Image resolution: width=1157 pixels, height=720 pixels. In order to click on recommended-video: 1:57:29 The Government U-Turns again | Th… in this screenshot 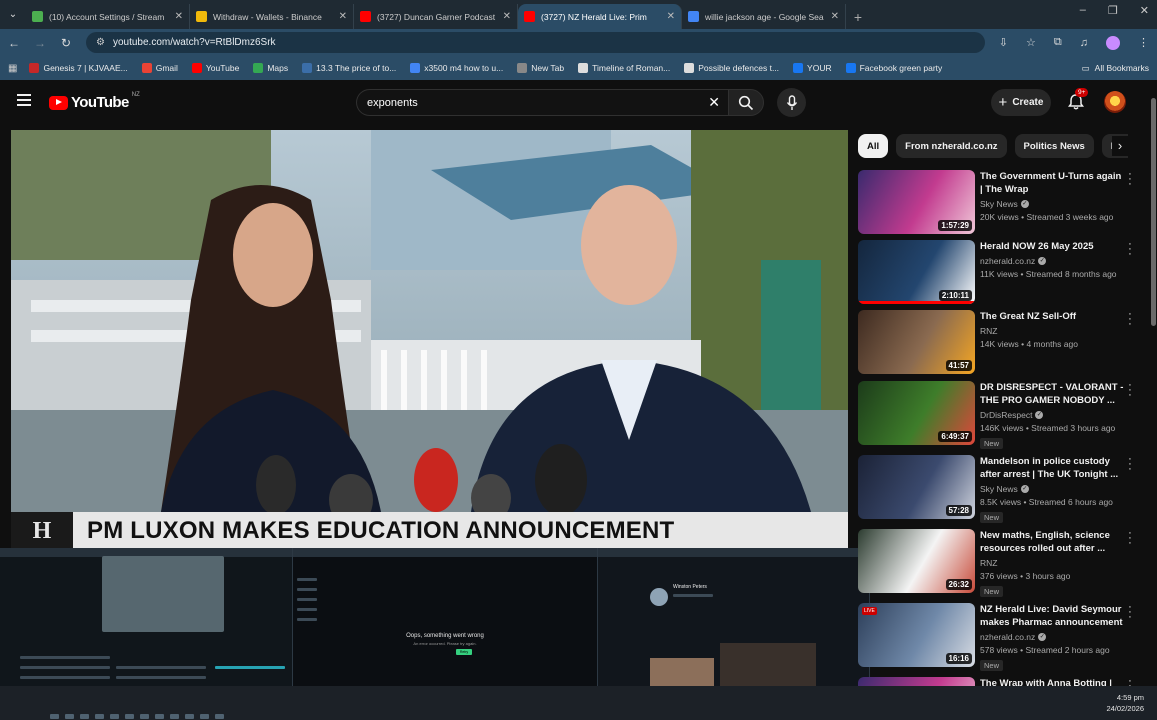, I will do `click(999, 202)`.